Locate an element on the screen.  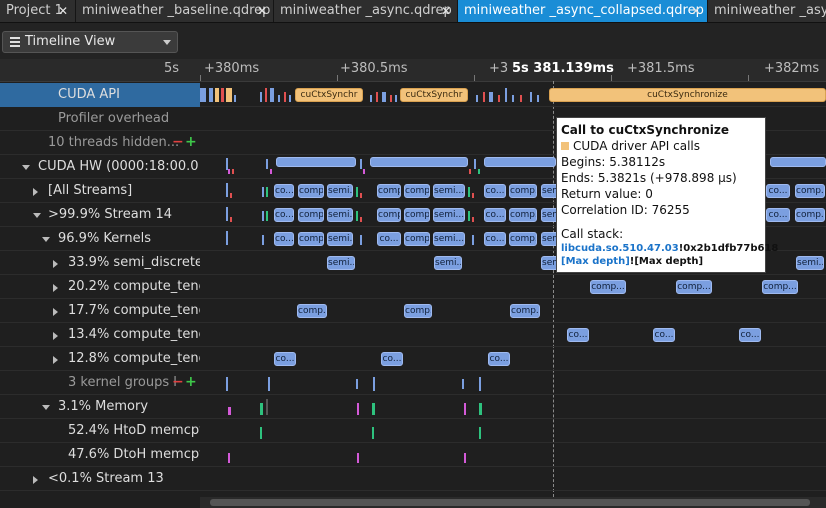
row-label: 3 kernel groups l is located at coordinates (122, 382).